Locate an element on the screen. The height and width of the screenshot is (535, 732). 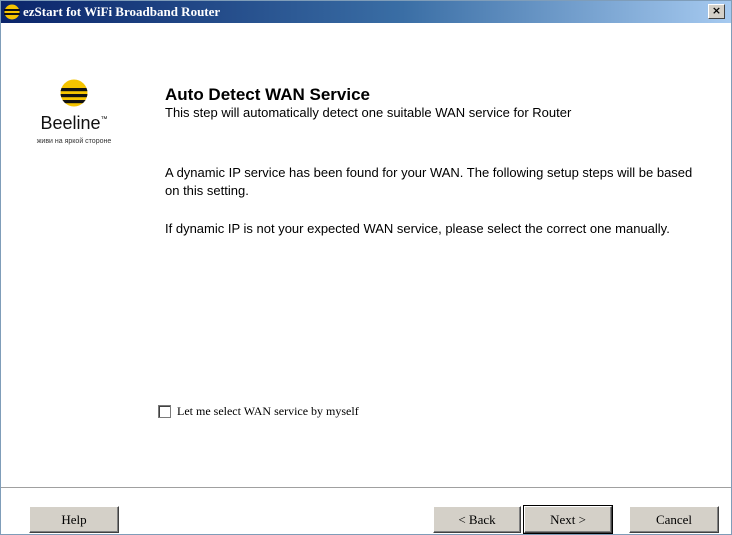
next-button: Next > is located at coordinates (568, 519).